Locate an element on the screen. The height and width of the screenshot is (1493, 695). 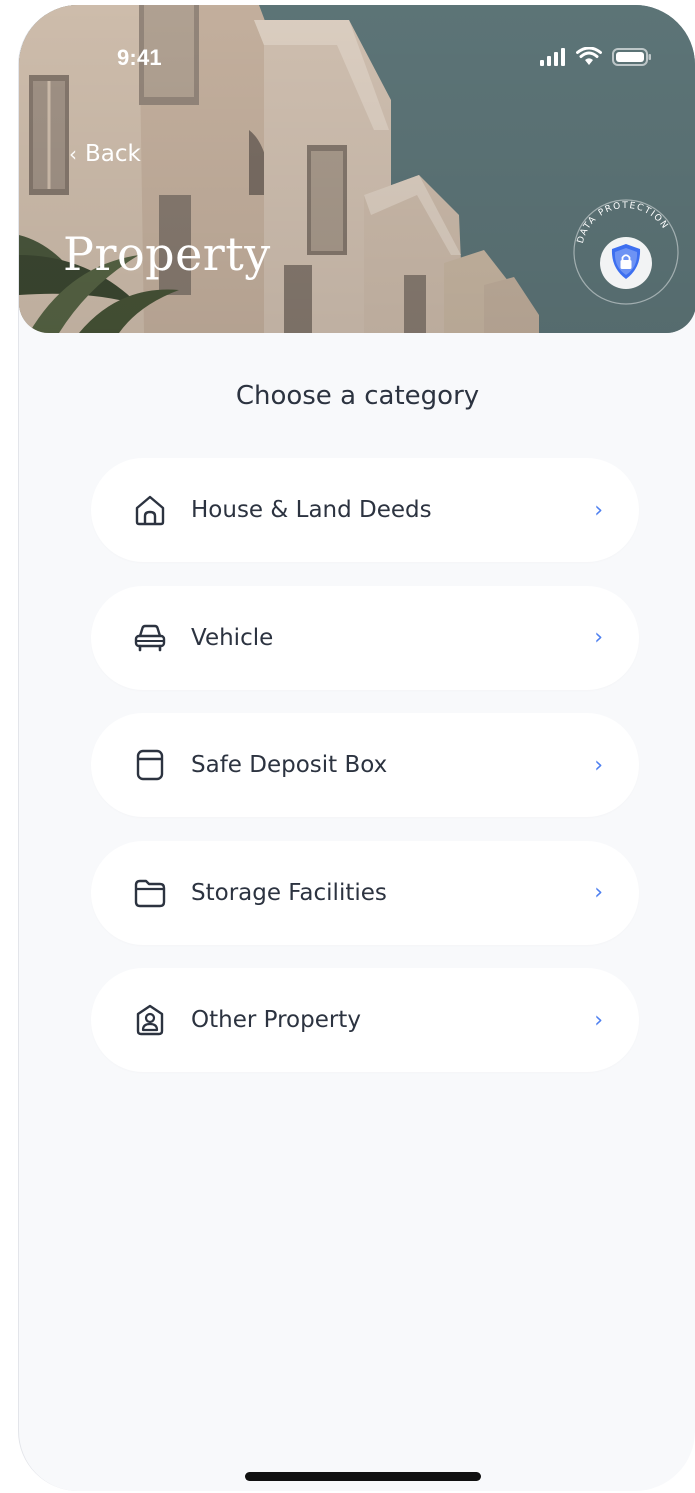
user-house-icon is located at coordinates (150, 1020).